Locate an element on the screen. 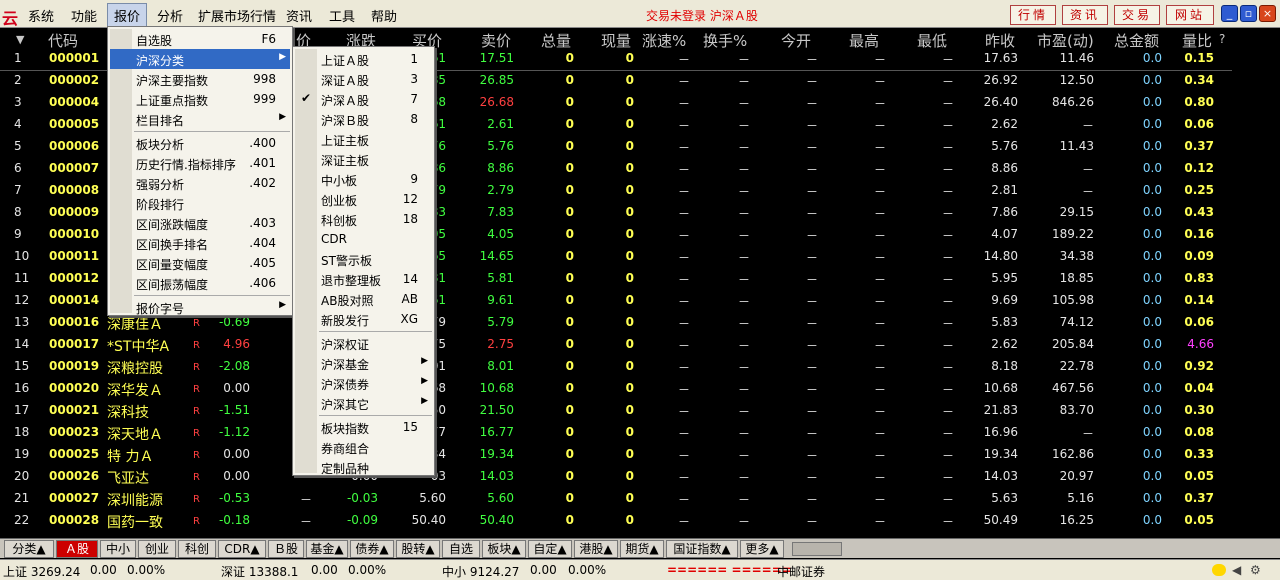  menu-item: 历史行情.指标排序.401 is located at coordinates (200, 163).